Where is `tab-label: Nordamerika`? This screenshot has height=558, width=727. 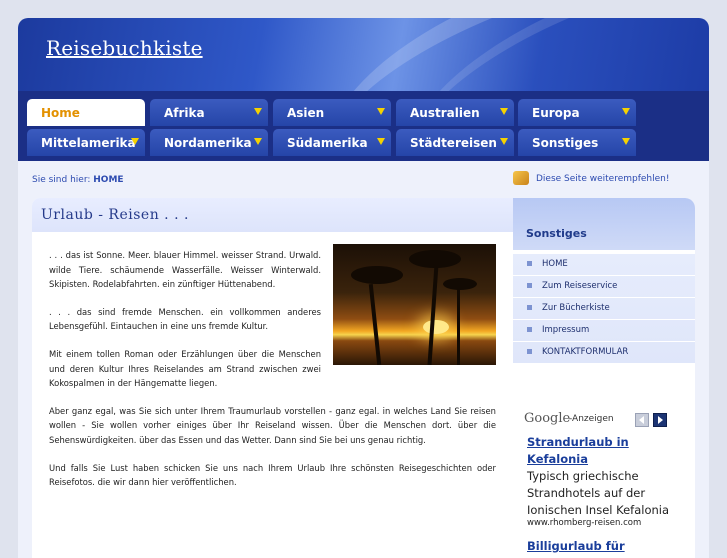 tab-label: Nordamerika is located at coordinates (208, 143).